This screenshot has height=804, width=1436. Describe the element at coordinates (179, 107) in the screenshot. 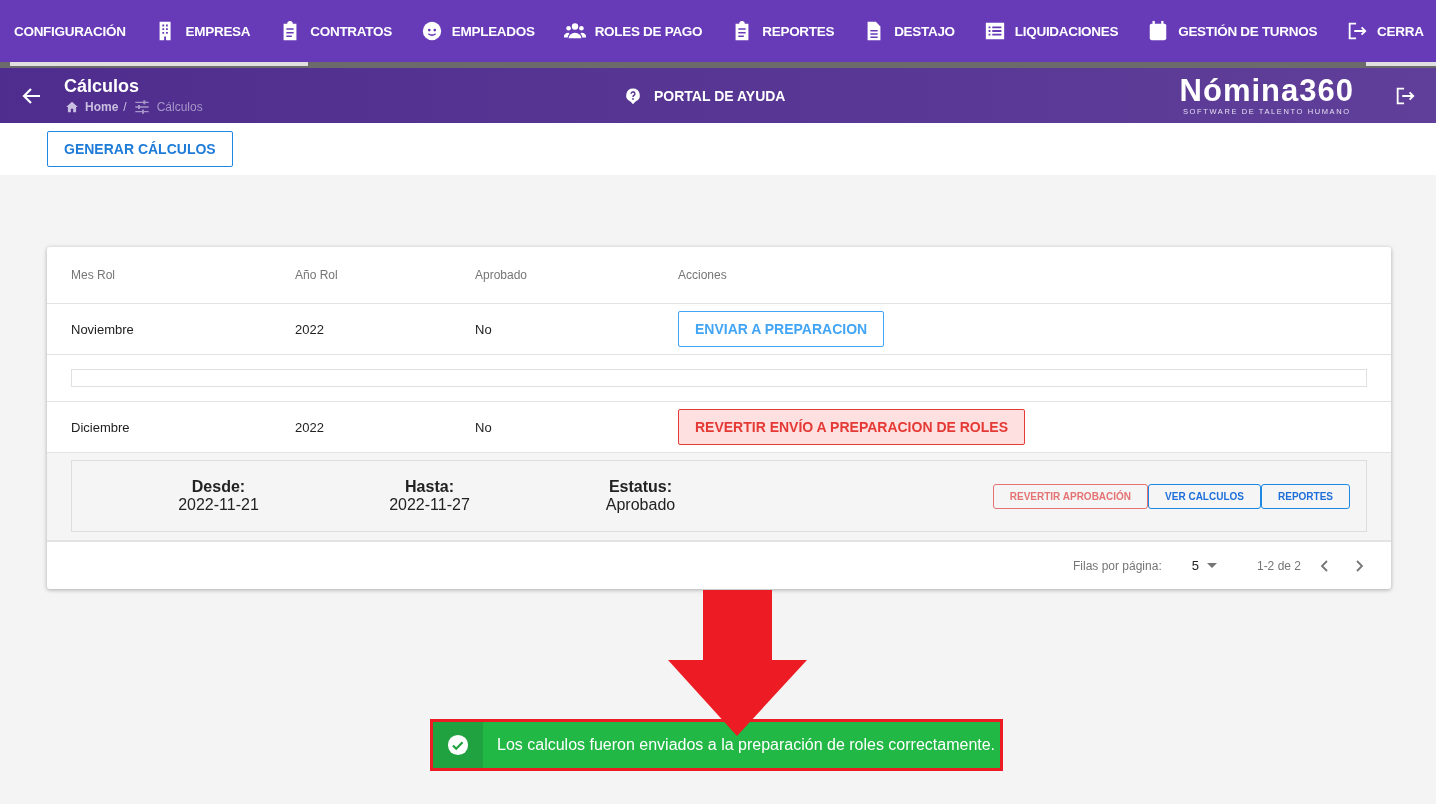

I see `breadcrumb-current: Cálculos` at that location.